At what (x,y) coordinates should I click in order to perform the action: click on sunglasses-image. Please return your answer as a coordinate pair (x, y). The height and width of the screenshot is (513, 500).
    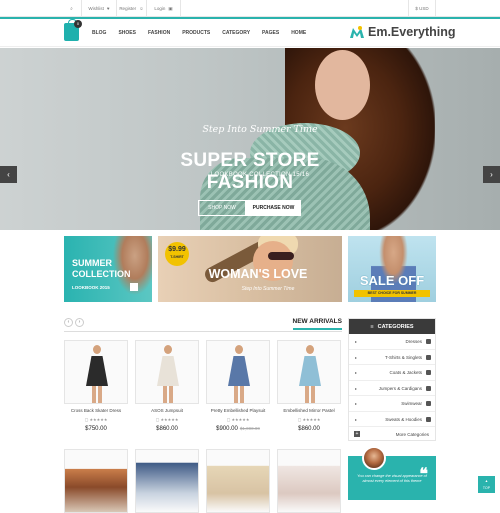
    Looking at the image, I should click on (281, 256).